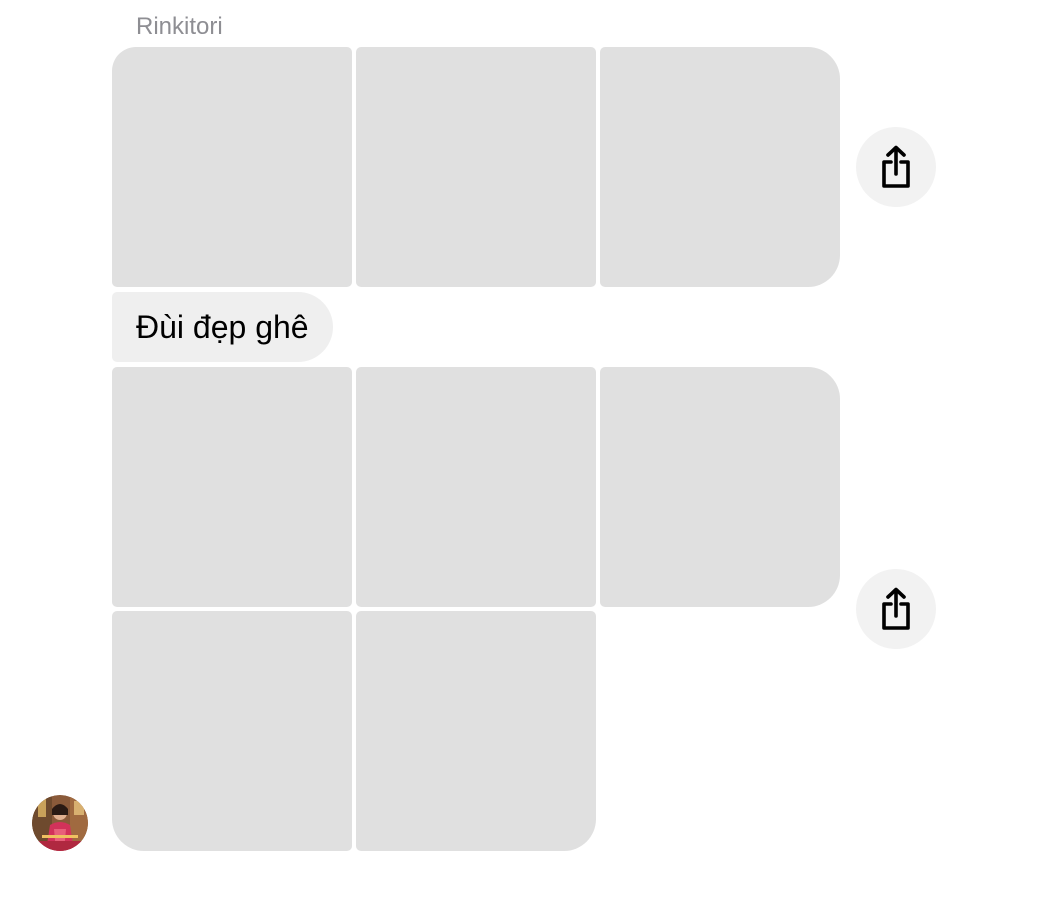 The width and height of the screenshot is (1060, 917). What do you see at coordinates (222, 327) in the screenshot?
I see `message-bubble: Đùi đẹp ghê` at bounding box center [222, 327].